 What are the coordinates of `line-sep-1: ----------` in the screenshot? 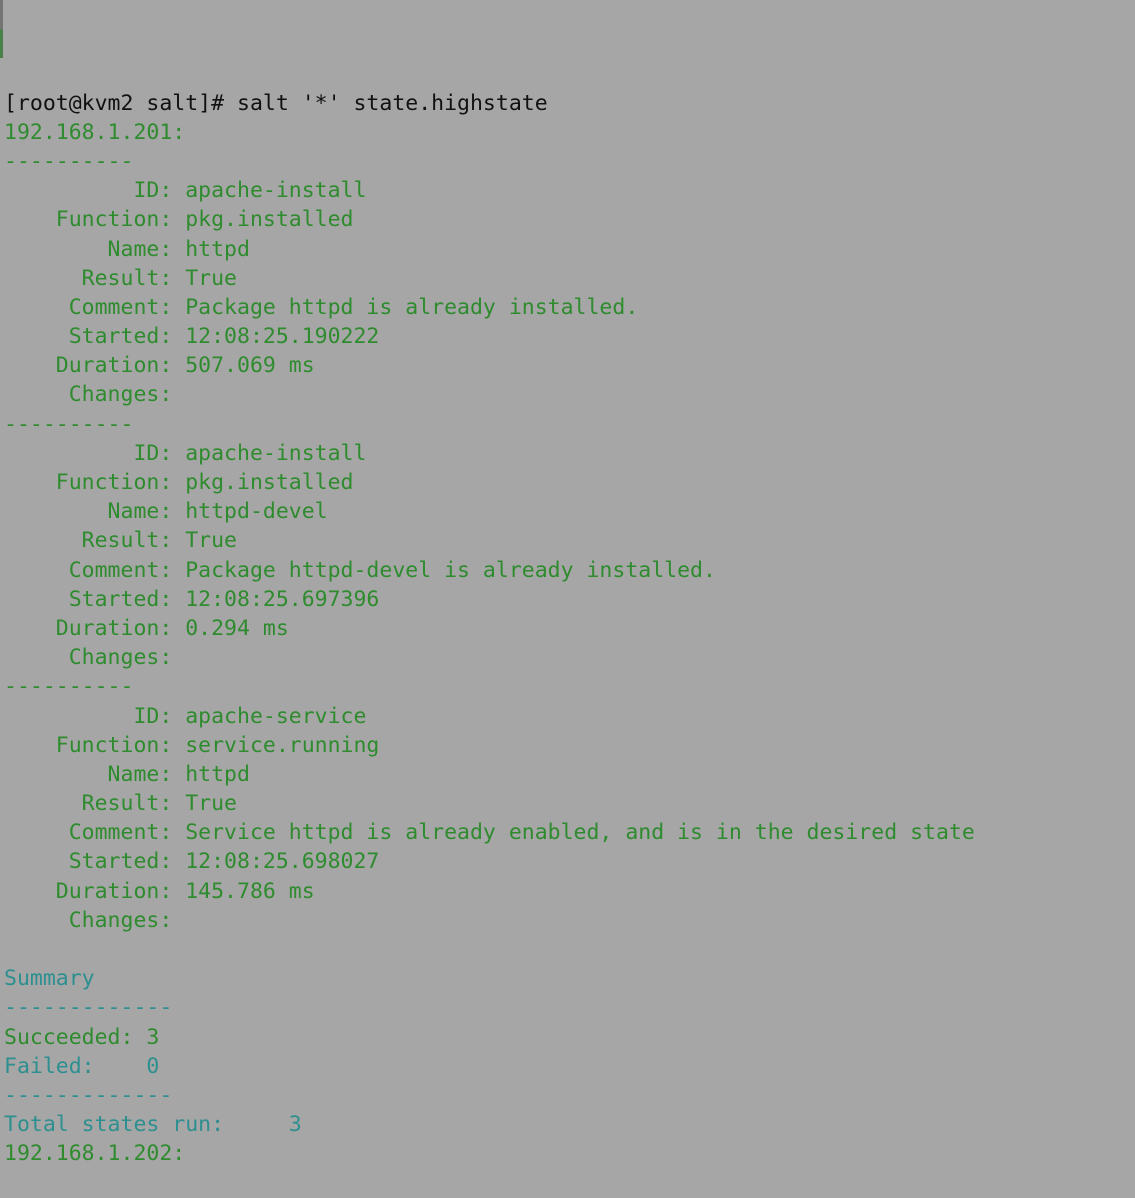 It's located at (69, 161).